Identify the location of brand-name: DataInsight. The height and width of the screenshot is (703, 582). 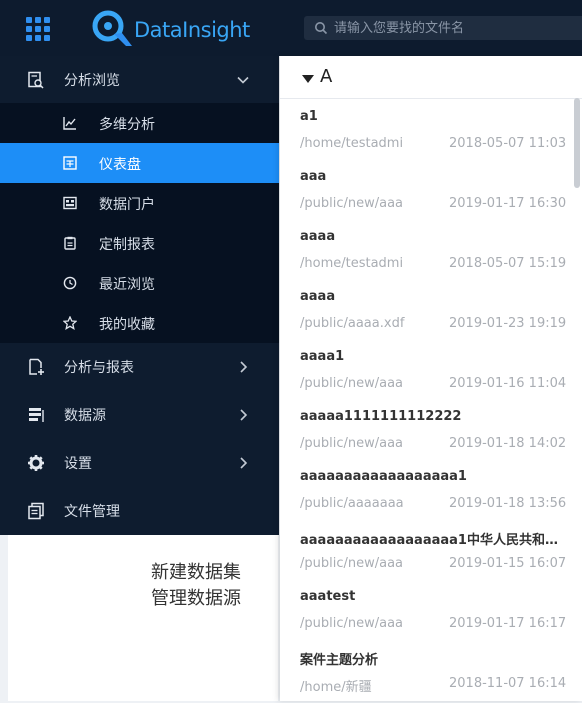
(192, 30).